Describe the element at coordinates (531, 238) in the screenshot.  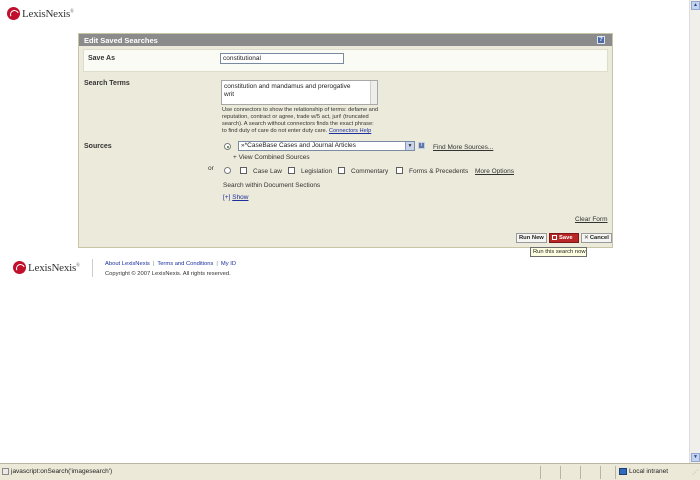
I see `run-new-button: Run New` at that location.